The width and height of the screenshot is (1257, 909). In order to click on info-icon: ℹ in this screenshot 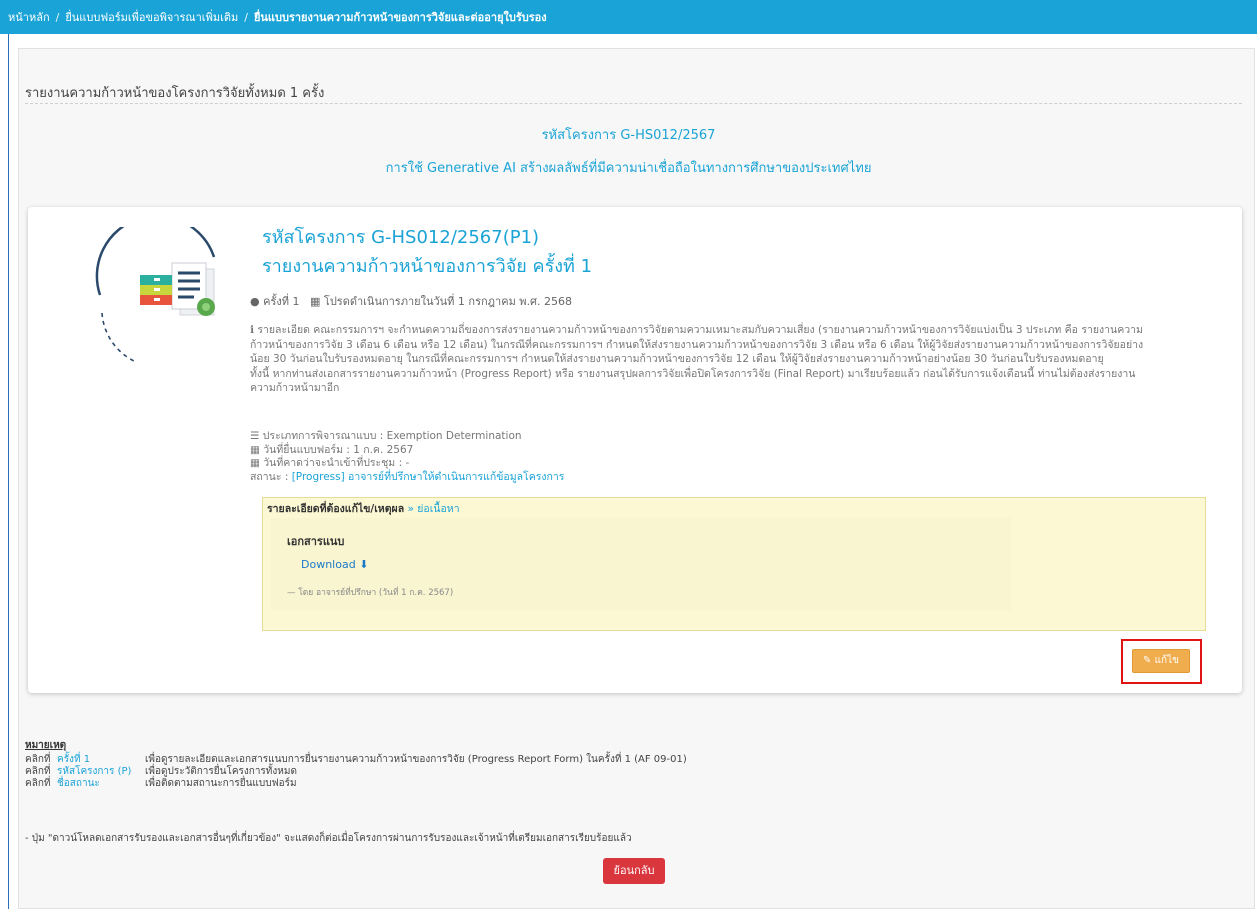, I will do `click(252, 330)`.